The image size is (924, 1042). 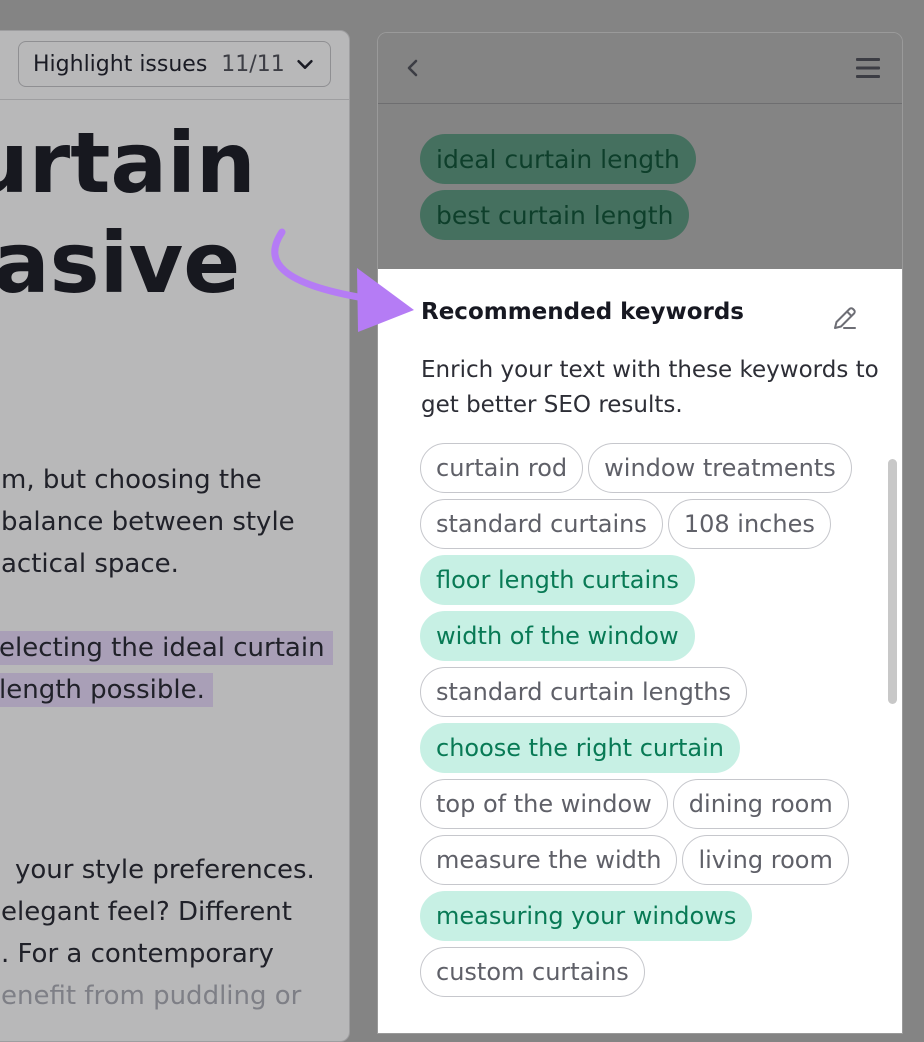 What do you see at coordinates (502, 468) in the screenshot?
I see `keyword-chip: curtain rod` at bounding box center [502, 468].